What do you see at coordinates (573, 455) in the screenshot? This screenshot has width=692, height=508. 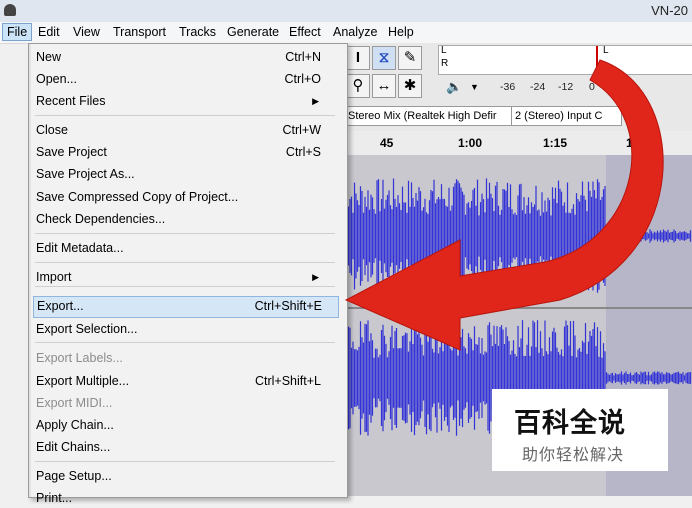 I see `watermark-subtitle: 助你轻松解决` at bounding box center [573, 455].